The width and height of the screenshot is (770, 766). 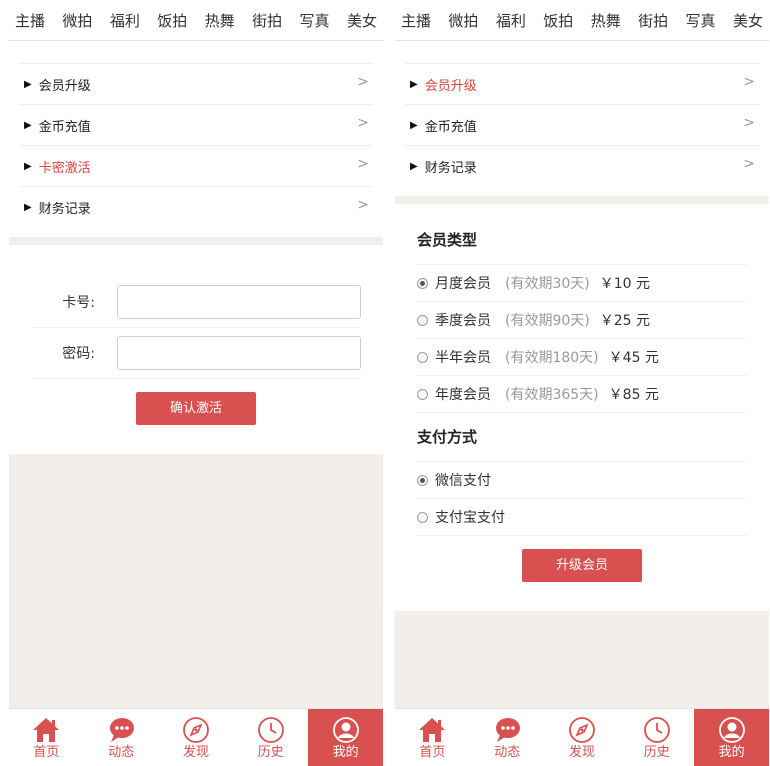 I want to click on member-option-name: 月度会员, so click(x=463, y=284).